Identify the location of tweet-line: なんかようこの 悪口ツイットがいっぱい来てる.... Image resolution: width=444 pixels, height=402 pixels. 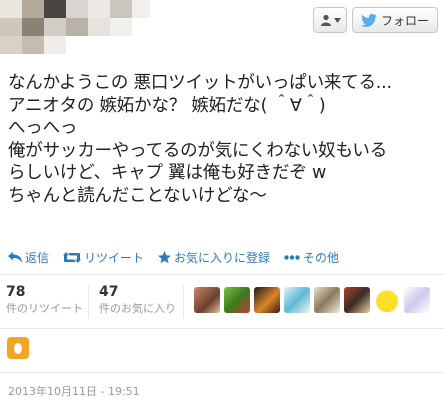
(200, 83).